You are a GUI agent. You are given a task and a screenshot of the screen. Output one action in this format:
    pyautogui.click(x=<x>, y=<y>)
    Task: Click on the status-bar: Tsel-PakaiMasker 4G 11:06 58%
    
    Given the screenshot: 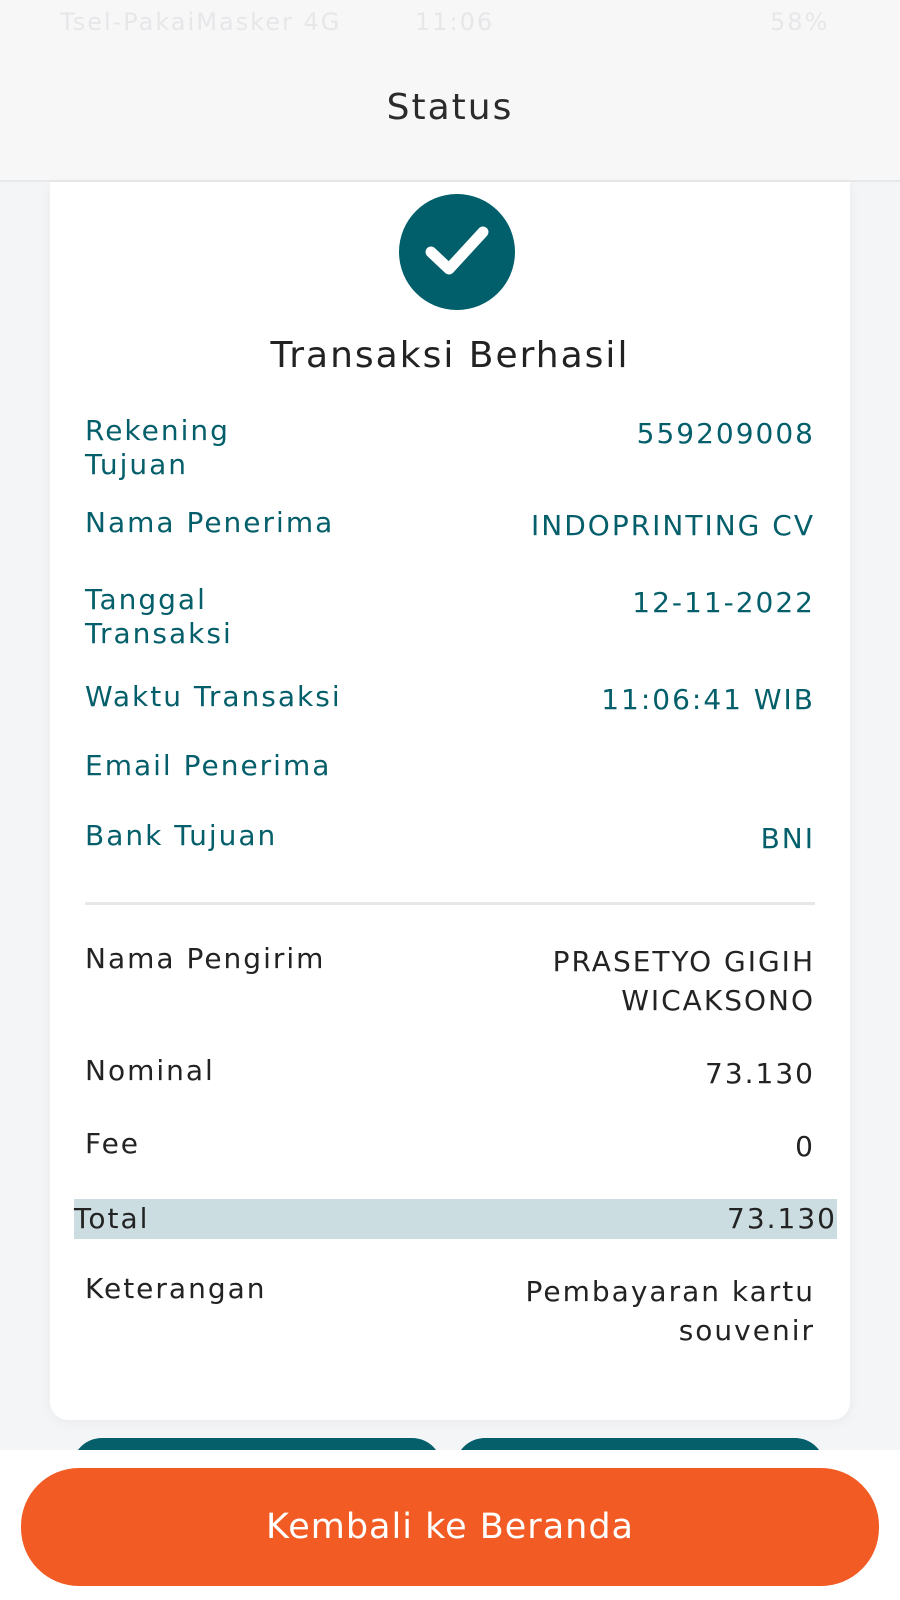 What is the action you would take?
    pyautogui.click(x=450, y=25)
    